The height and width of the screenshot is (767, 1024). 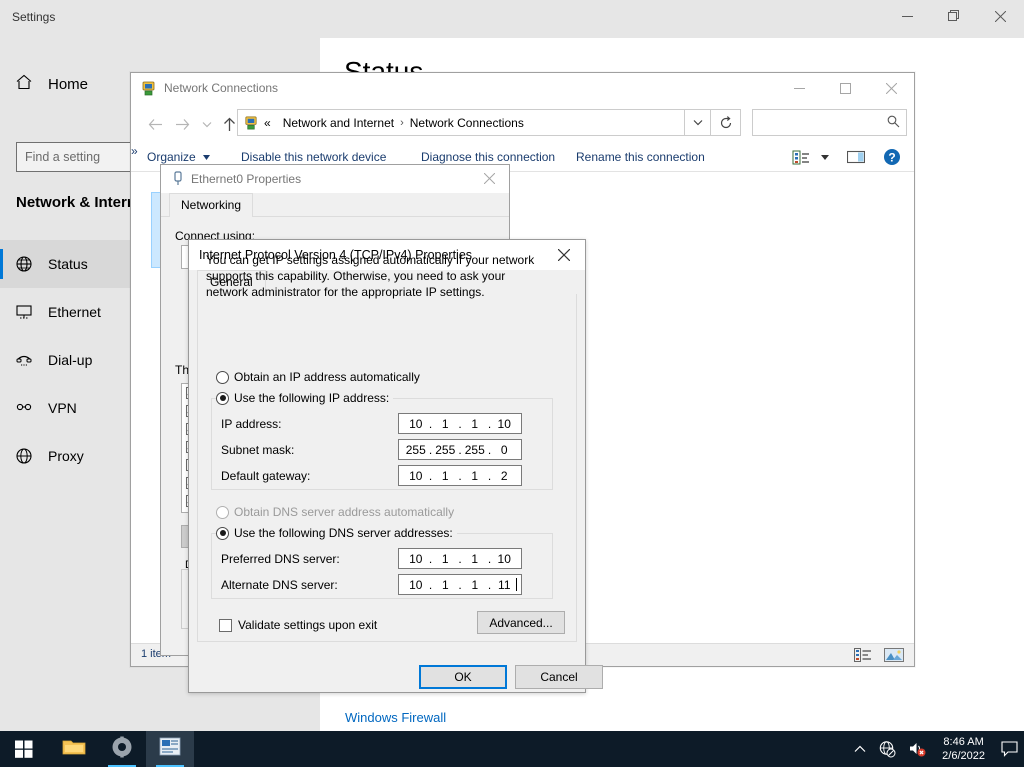 What do you see at coordinates (338, 123) in the screenshot?
I see `breadcrumb-item-network-and-internet: Network and Internet` at bounding box center [338, 123].